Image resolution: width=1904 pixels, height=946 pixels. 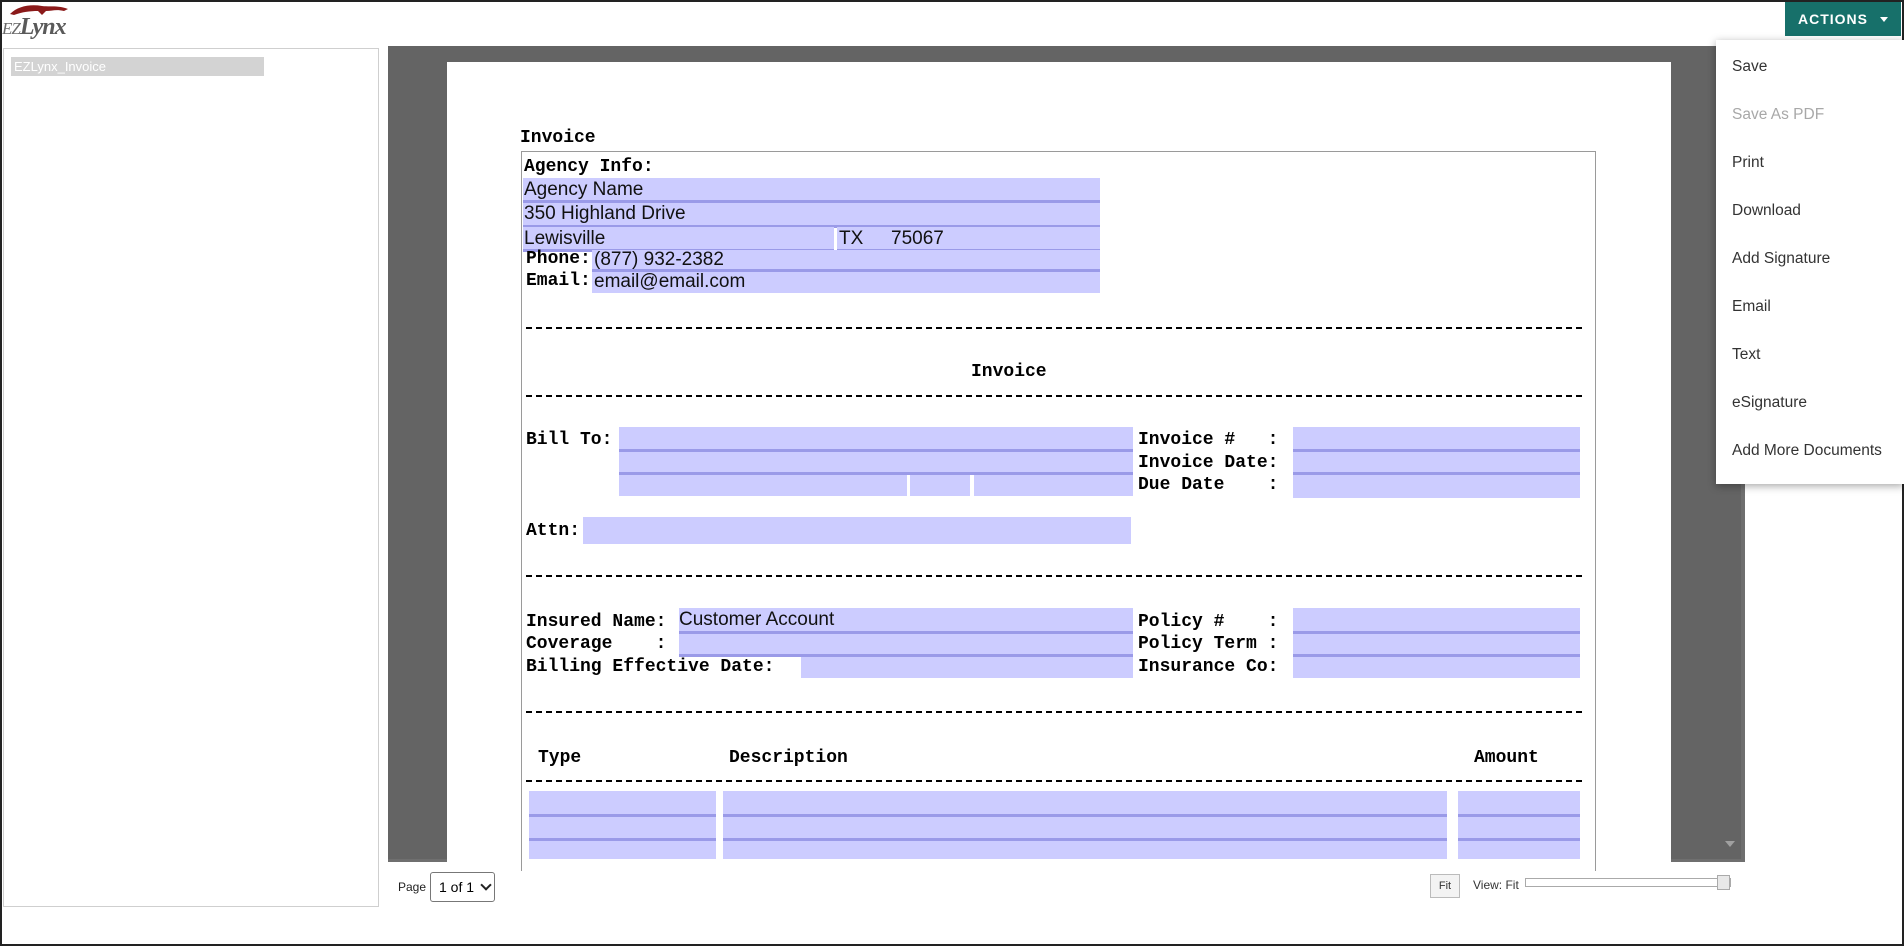 What do you see at coordinates (1496, 885) in the screenshot?
I see `view-mode-label: View: Fit` at bounding box center [1496, 885].